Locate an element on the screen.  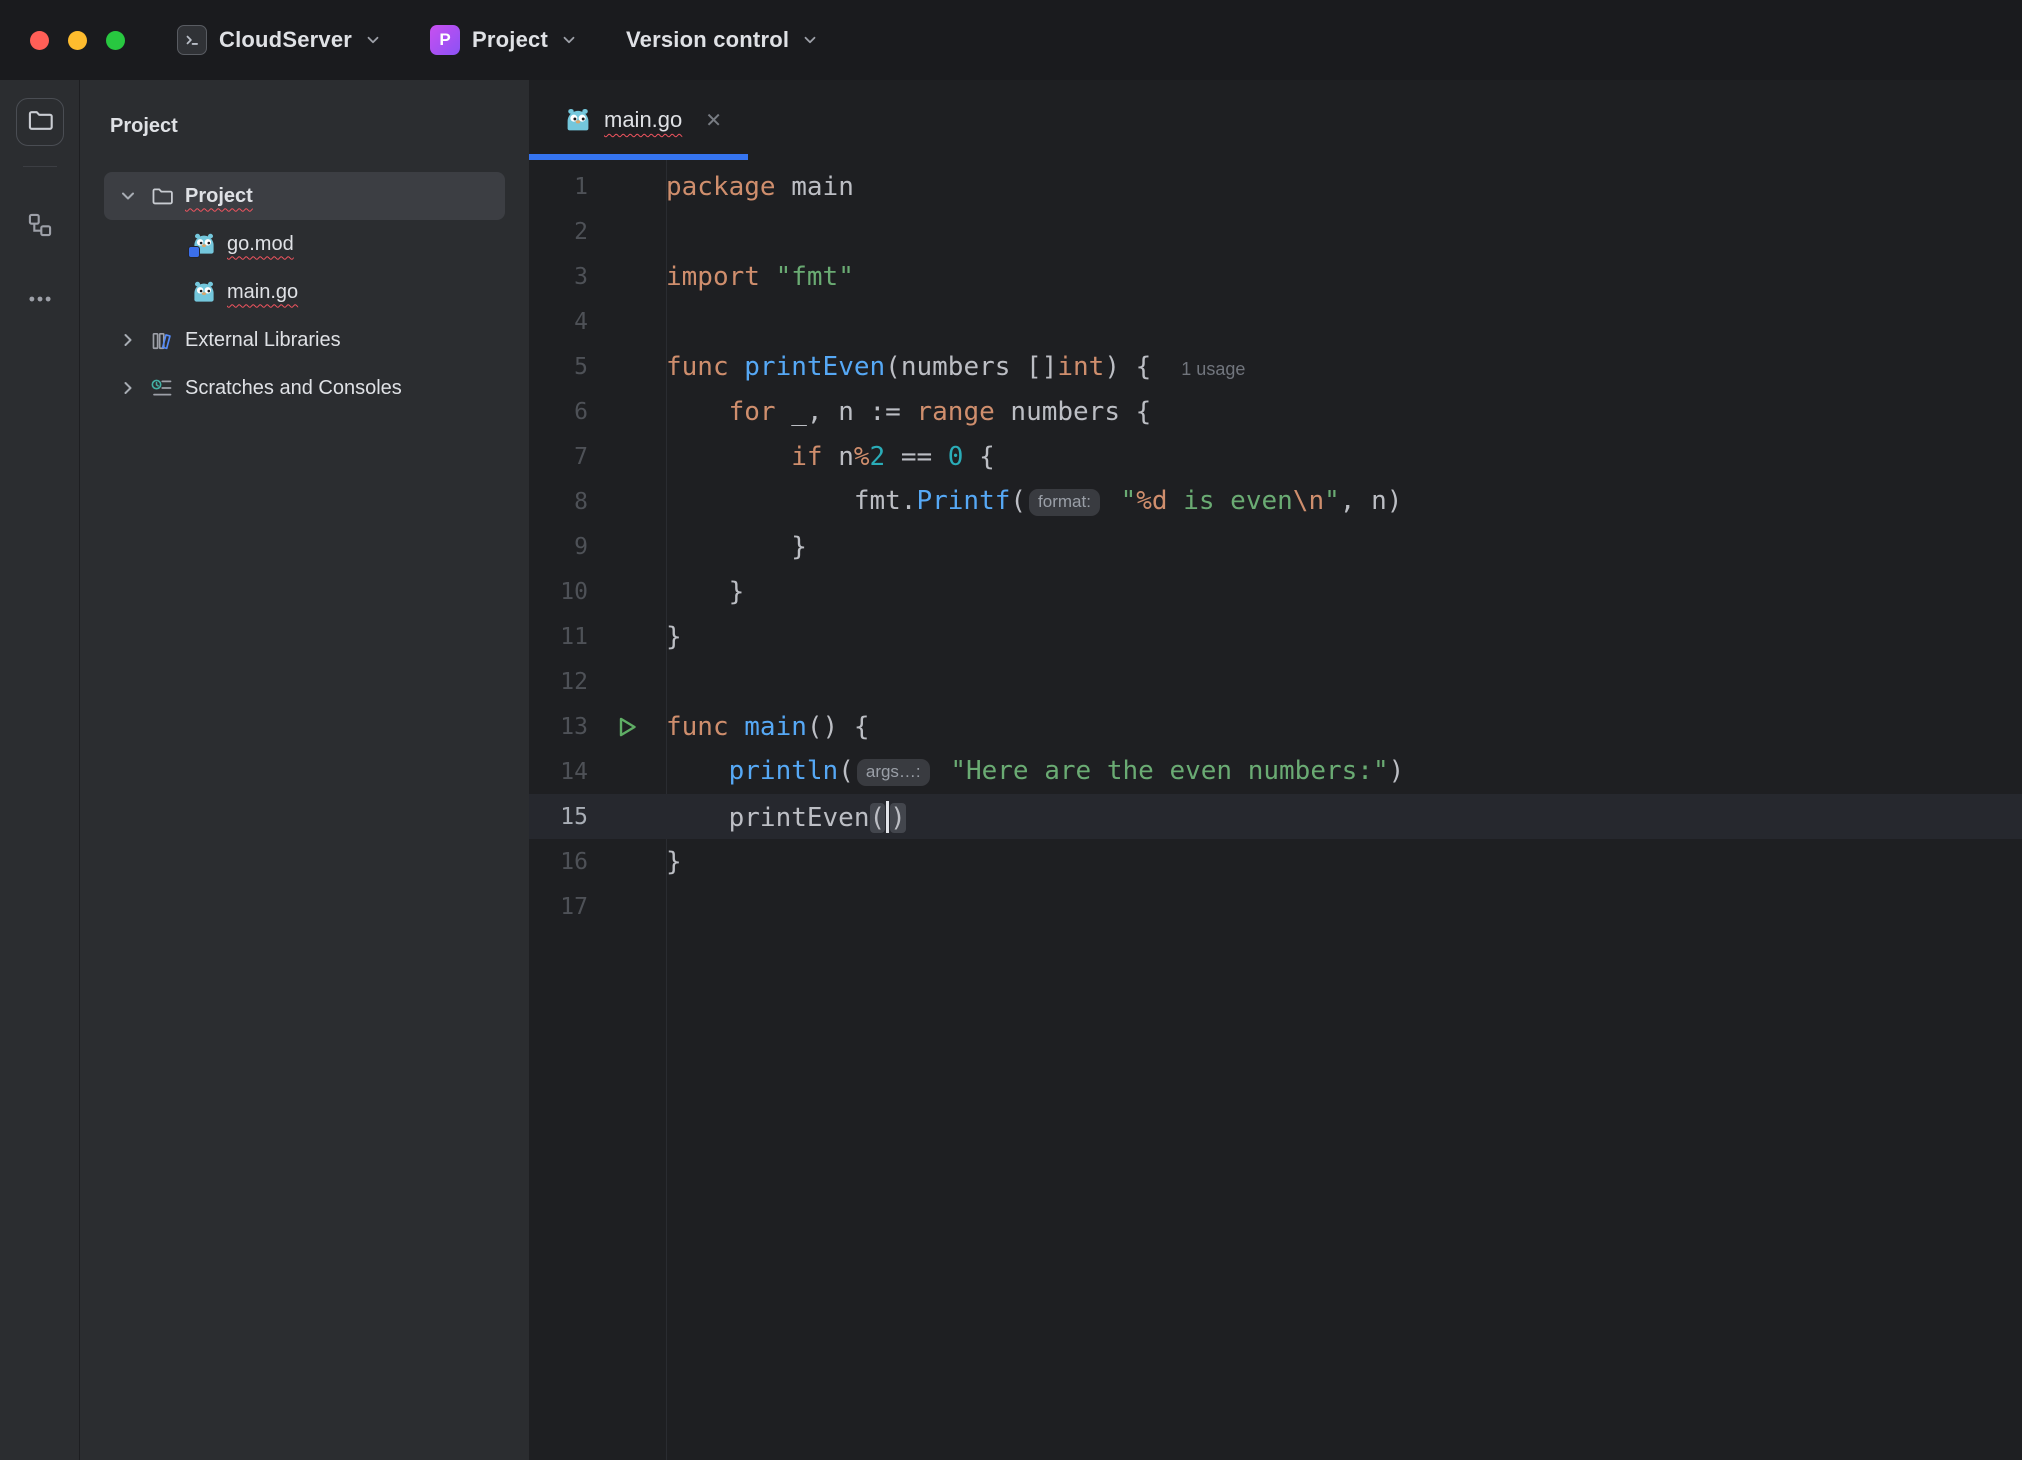
code-line-17: 17 is located at coordinates (1275, 906).